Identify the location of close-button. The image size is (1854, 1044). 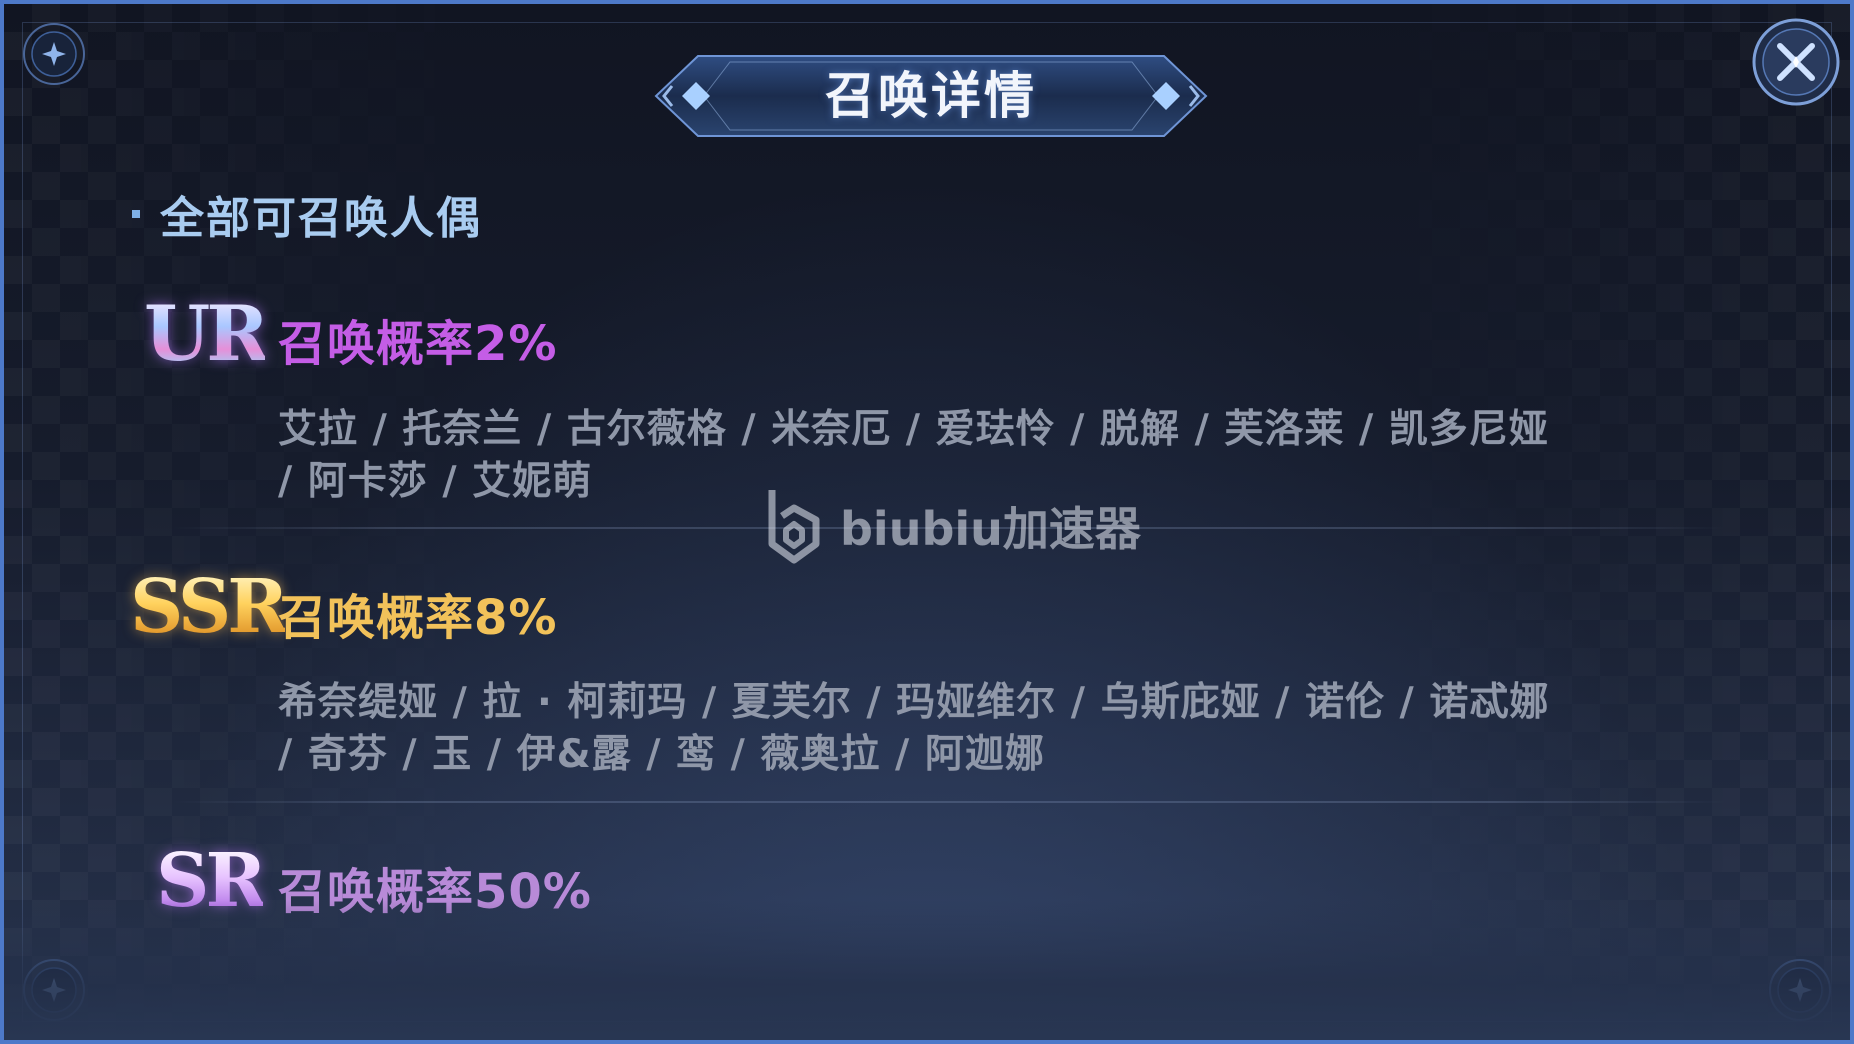
(1796, 62).